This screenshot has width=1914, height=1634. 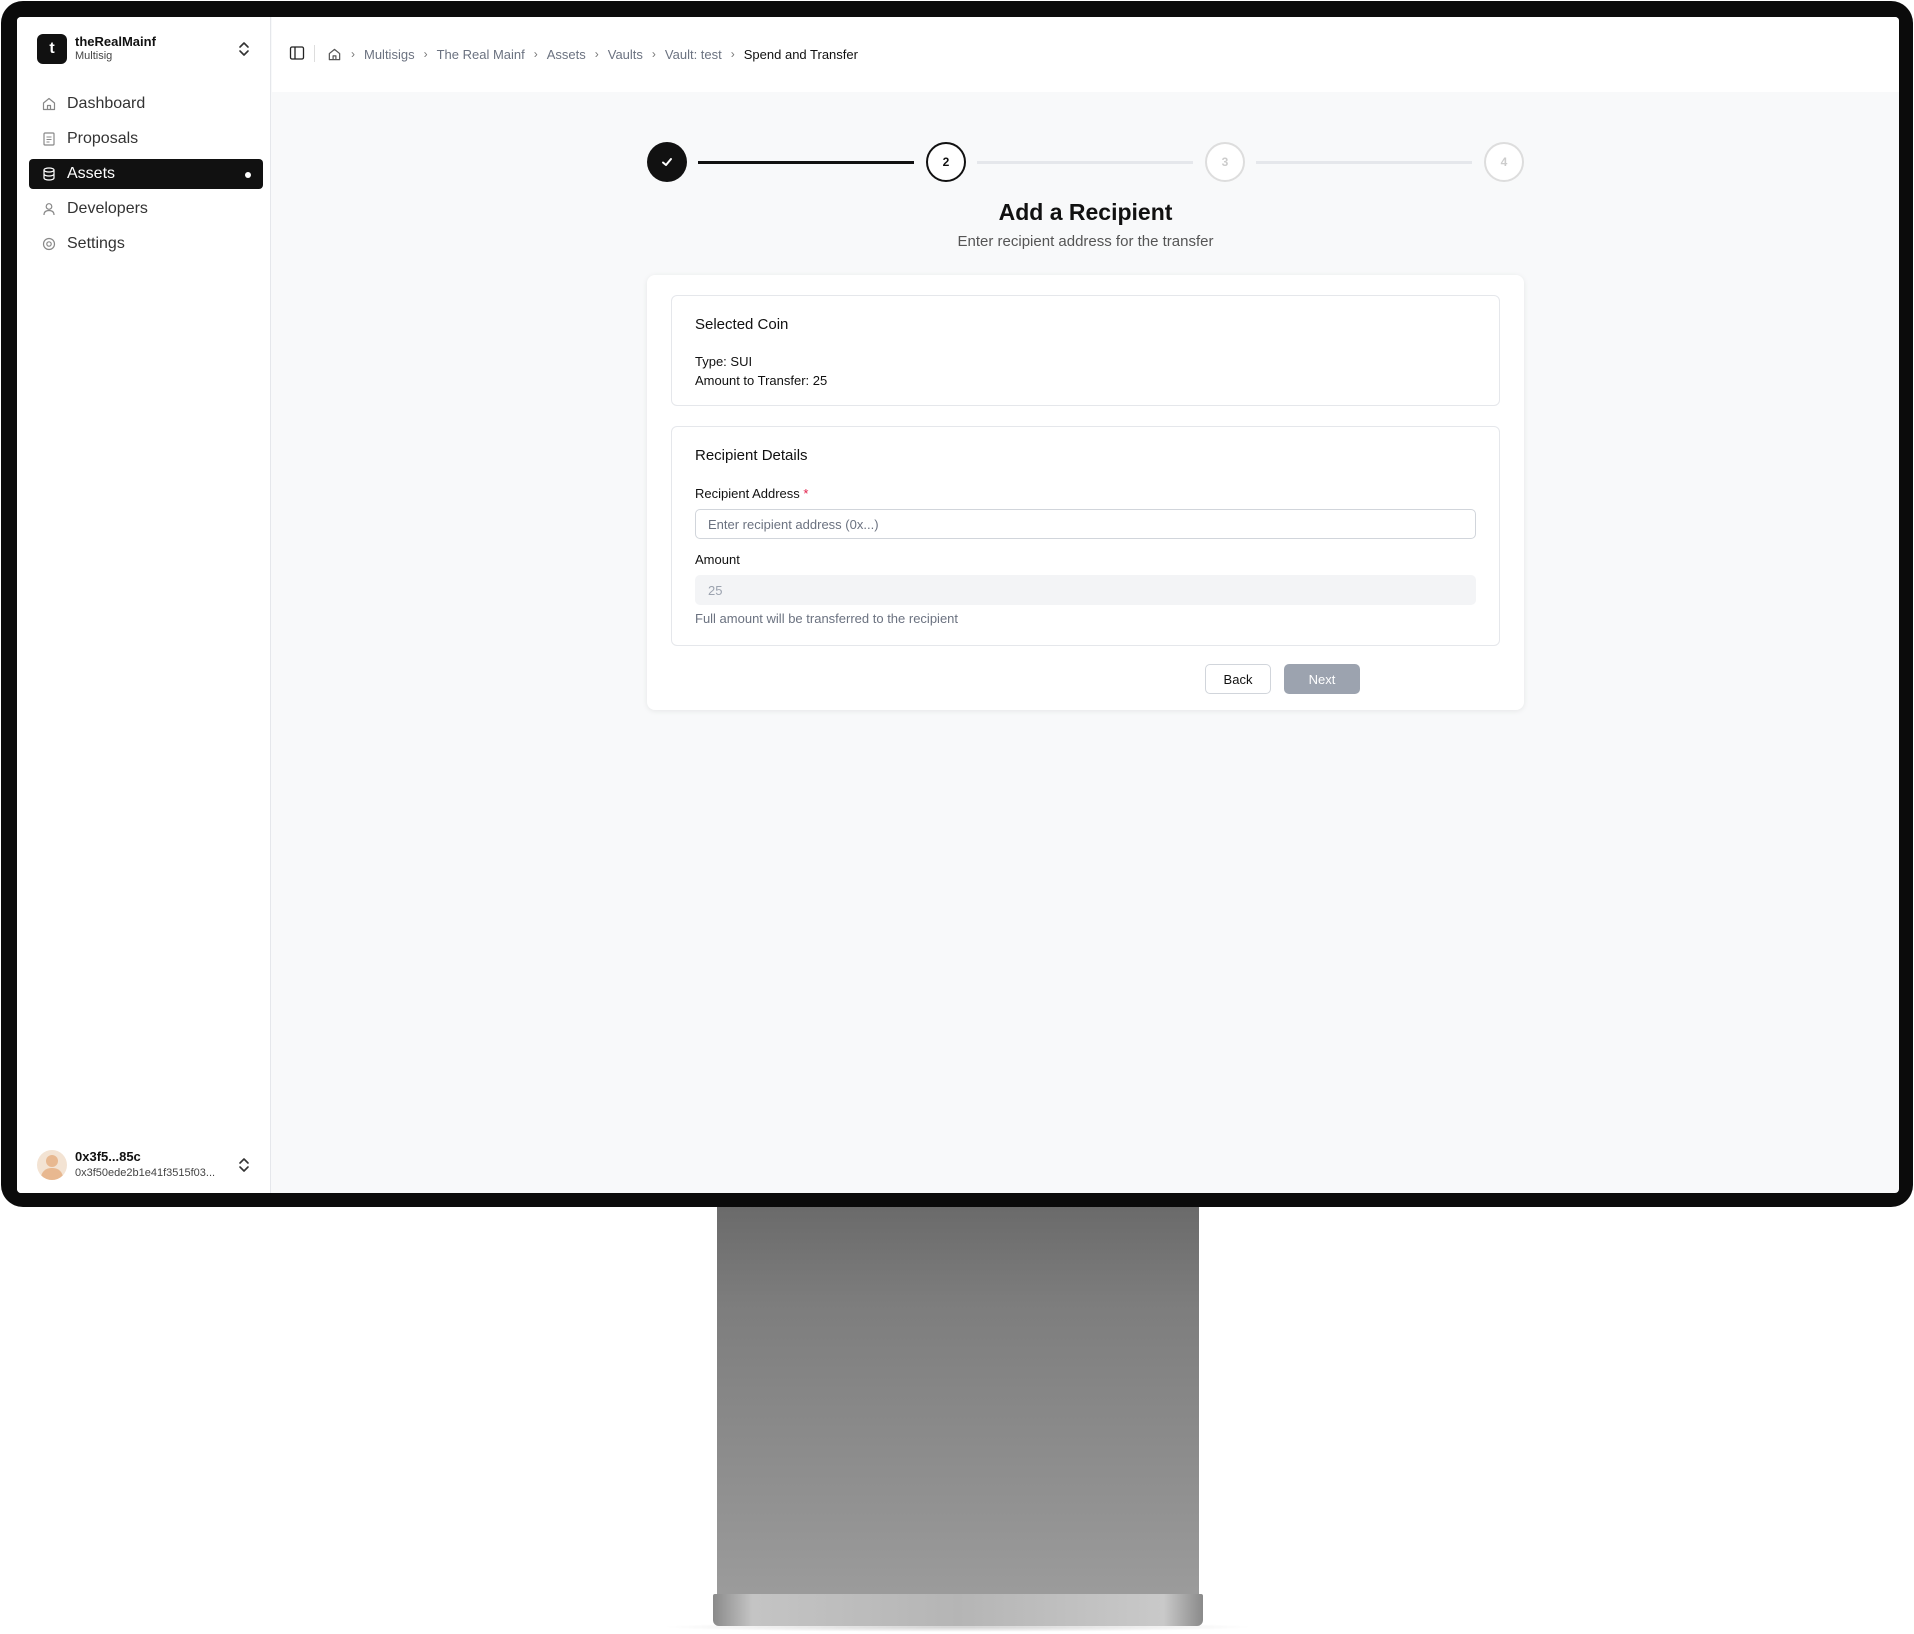 I want to click on coin-type: Type: SUI, so click(x=724, y=361).